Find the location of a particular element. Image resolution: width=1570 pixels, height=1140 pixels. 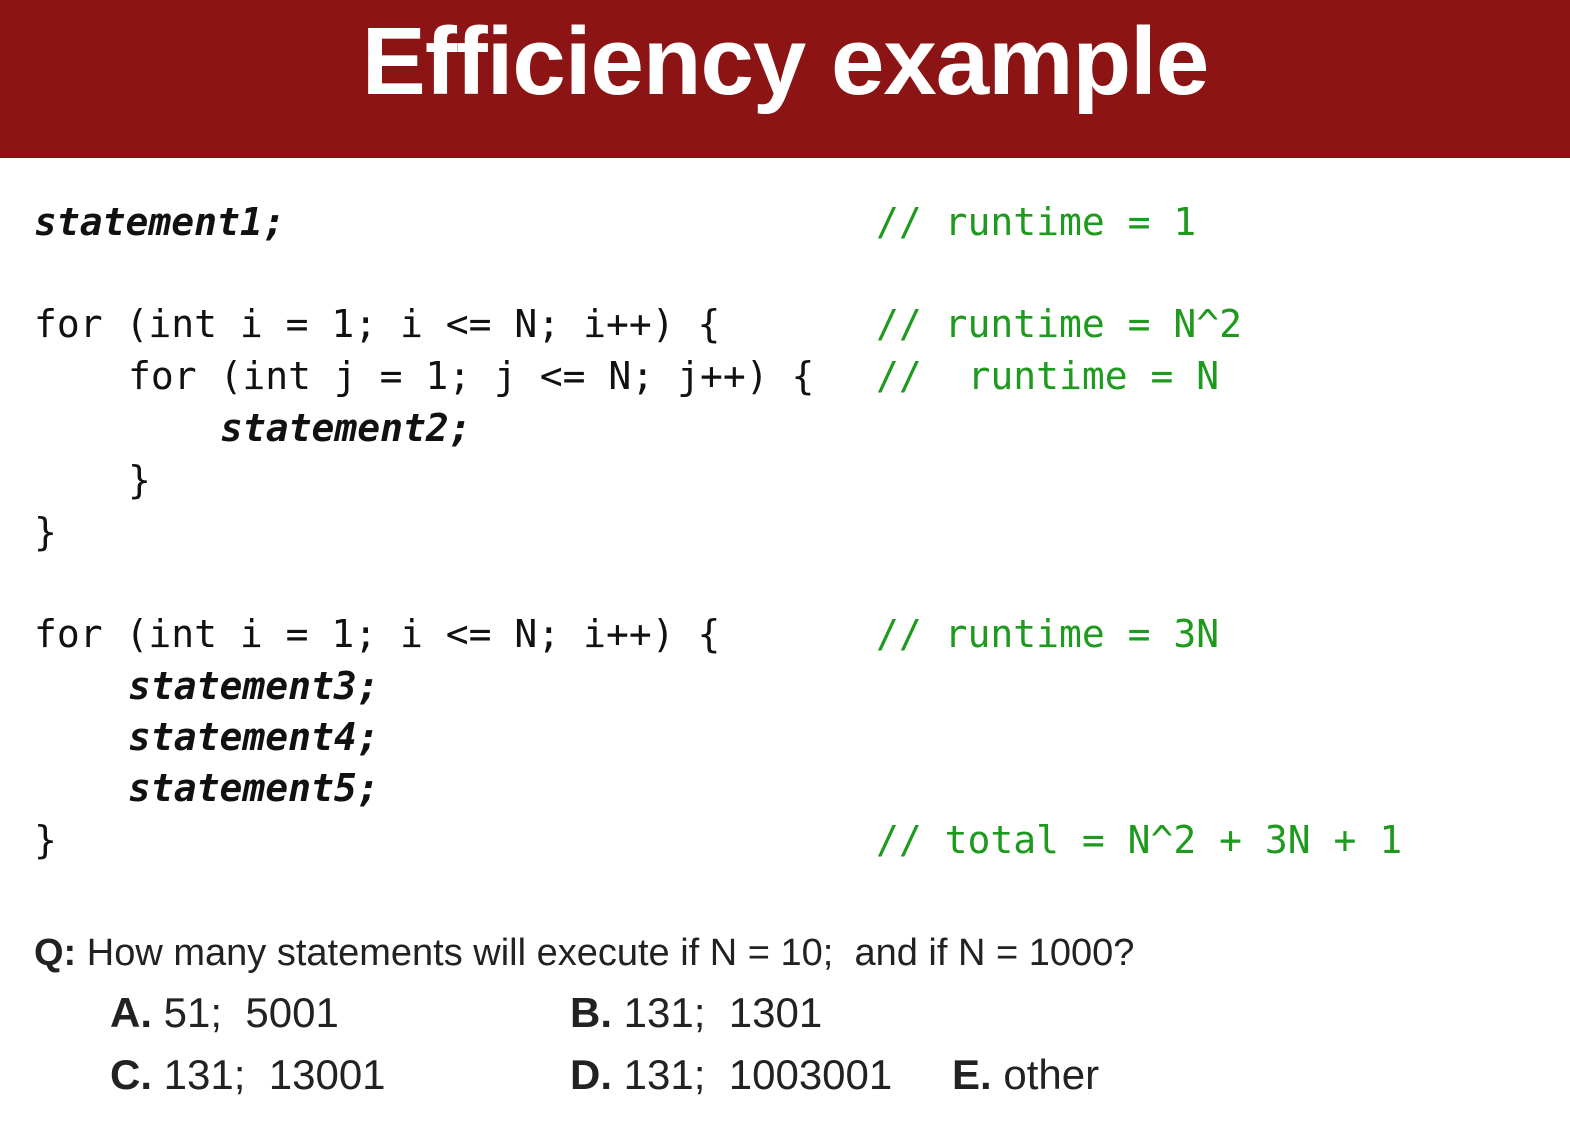

code-statement1: statement1; is located at coordinates (160, 222).